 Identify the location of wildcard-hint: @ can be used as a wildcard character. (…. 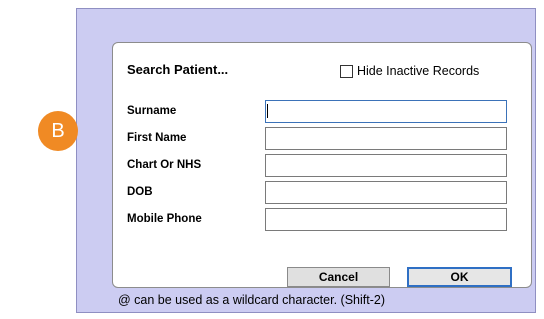
(251, 300).